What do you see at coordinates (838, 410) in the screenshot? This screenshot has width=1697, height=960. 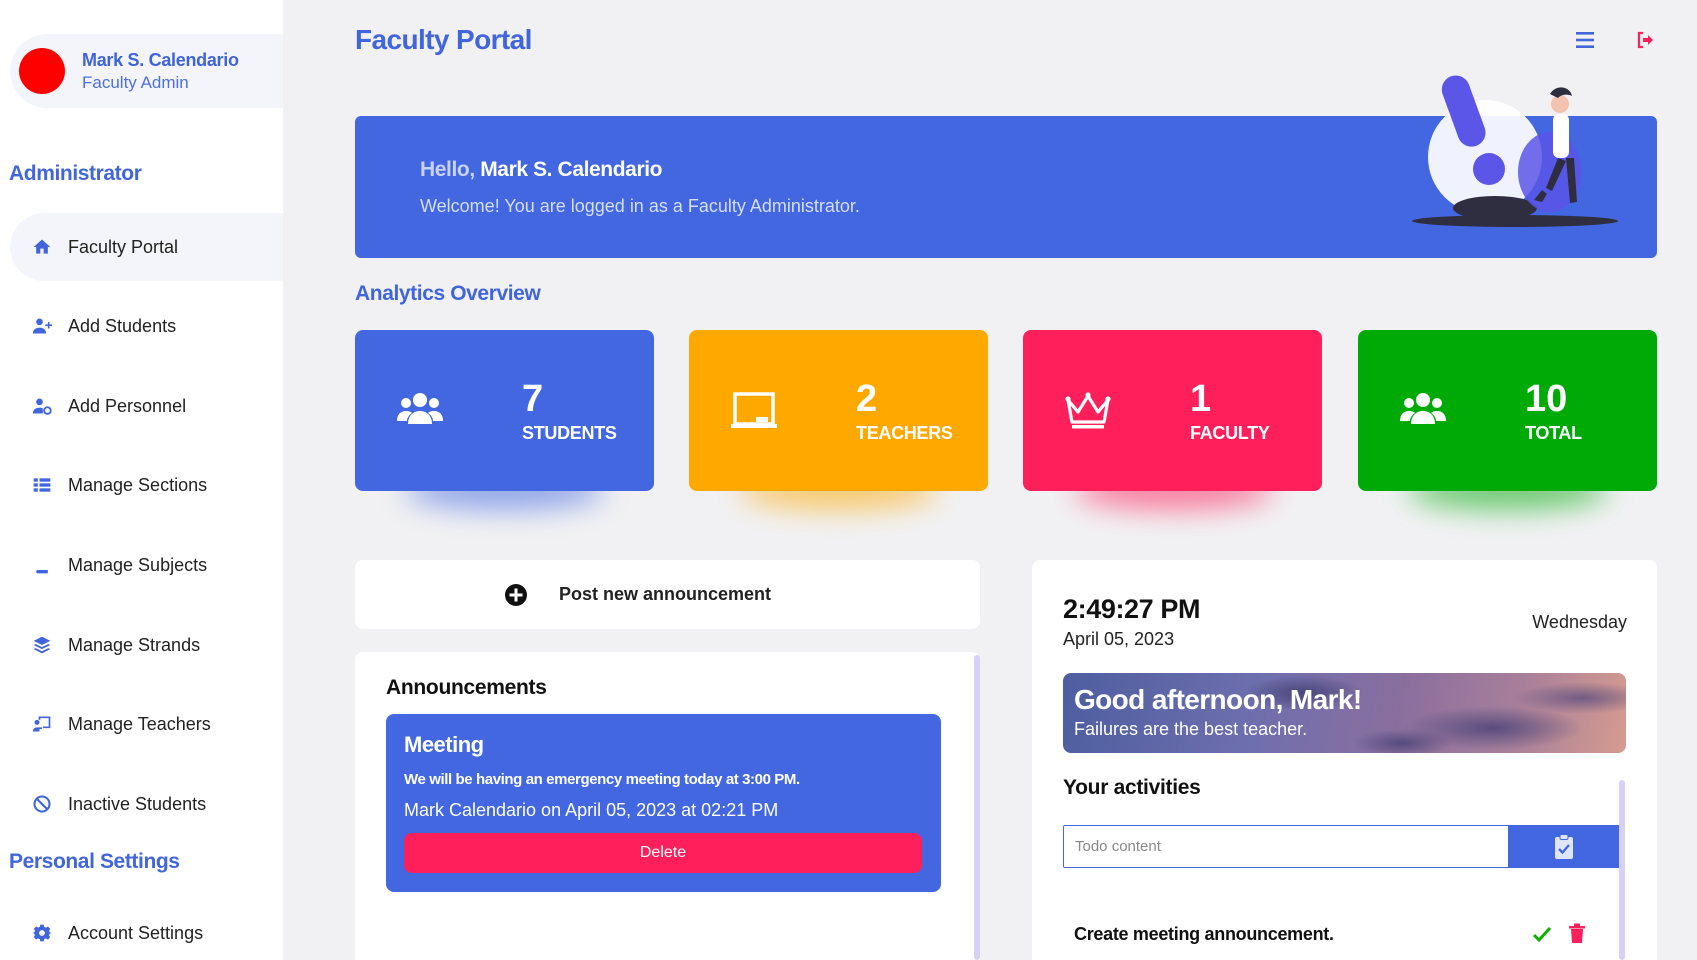 I see `stat-card-teachers: 2 TEACHERS` at bounding box center [838, 410].